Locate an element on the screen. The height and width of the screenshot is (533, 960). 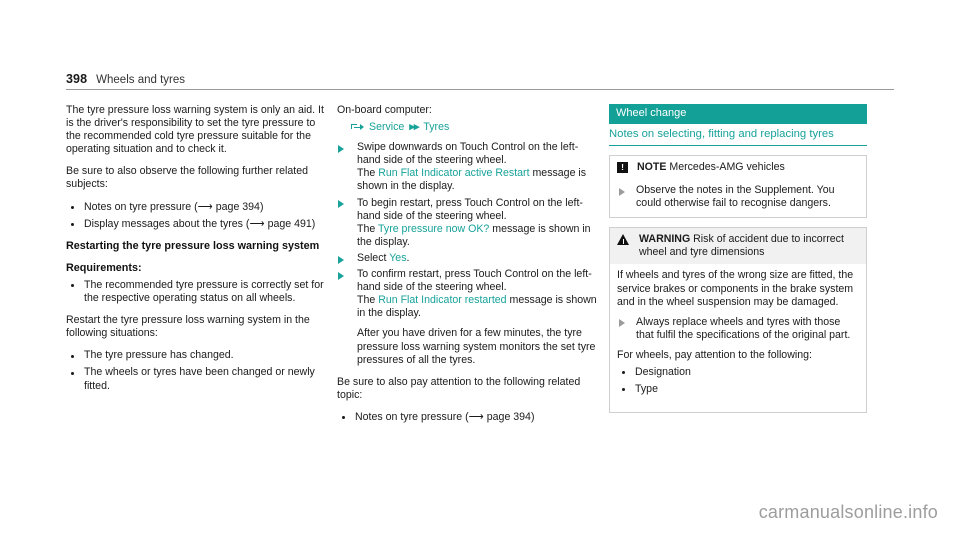
list-item: The tyre pressure has changed. is located at coordinates (197, 355).